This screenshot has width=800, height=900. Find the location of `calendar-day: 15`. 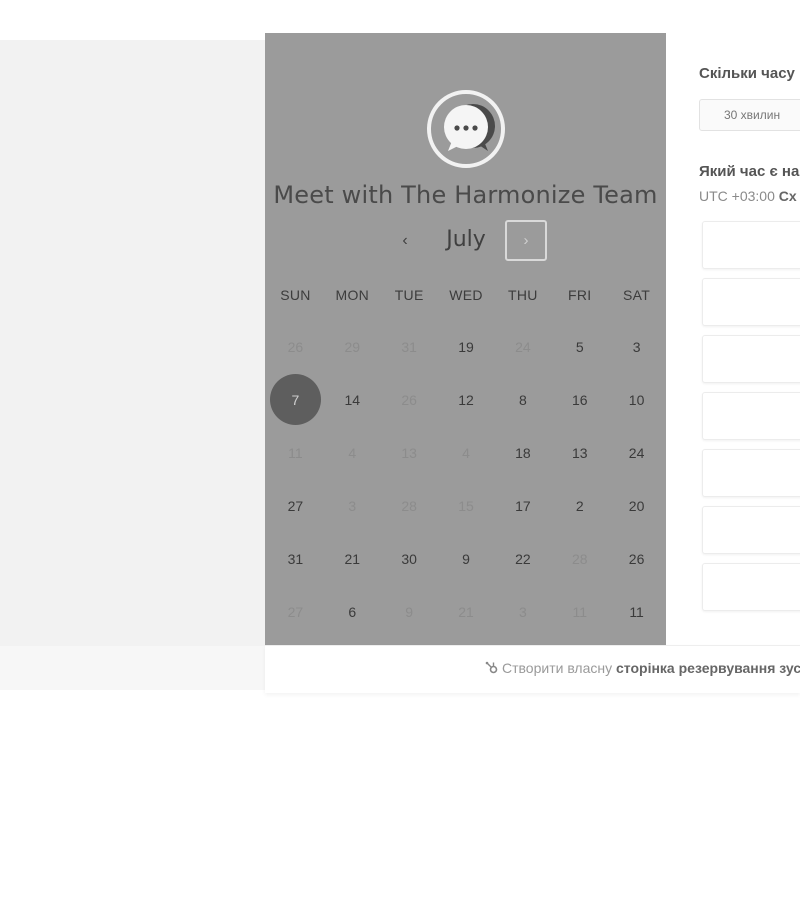

calendar-day: 15 is located at coordinates (466, 505).